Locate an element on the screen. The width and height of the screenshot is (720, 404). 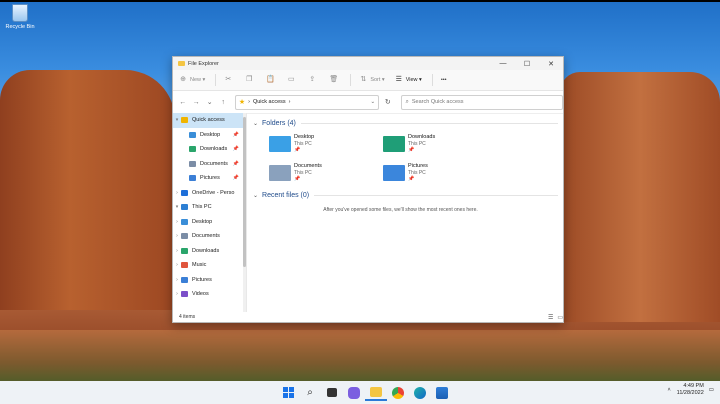
sidebar-item-label: Downloads is located at coordinates (214, 149).